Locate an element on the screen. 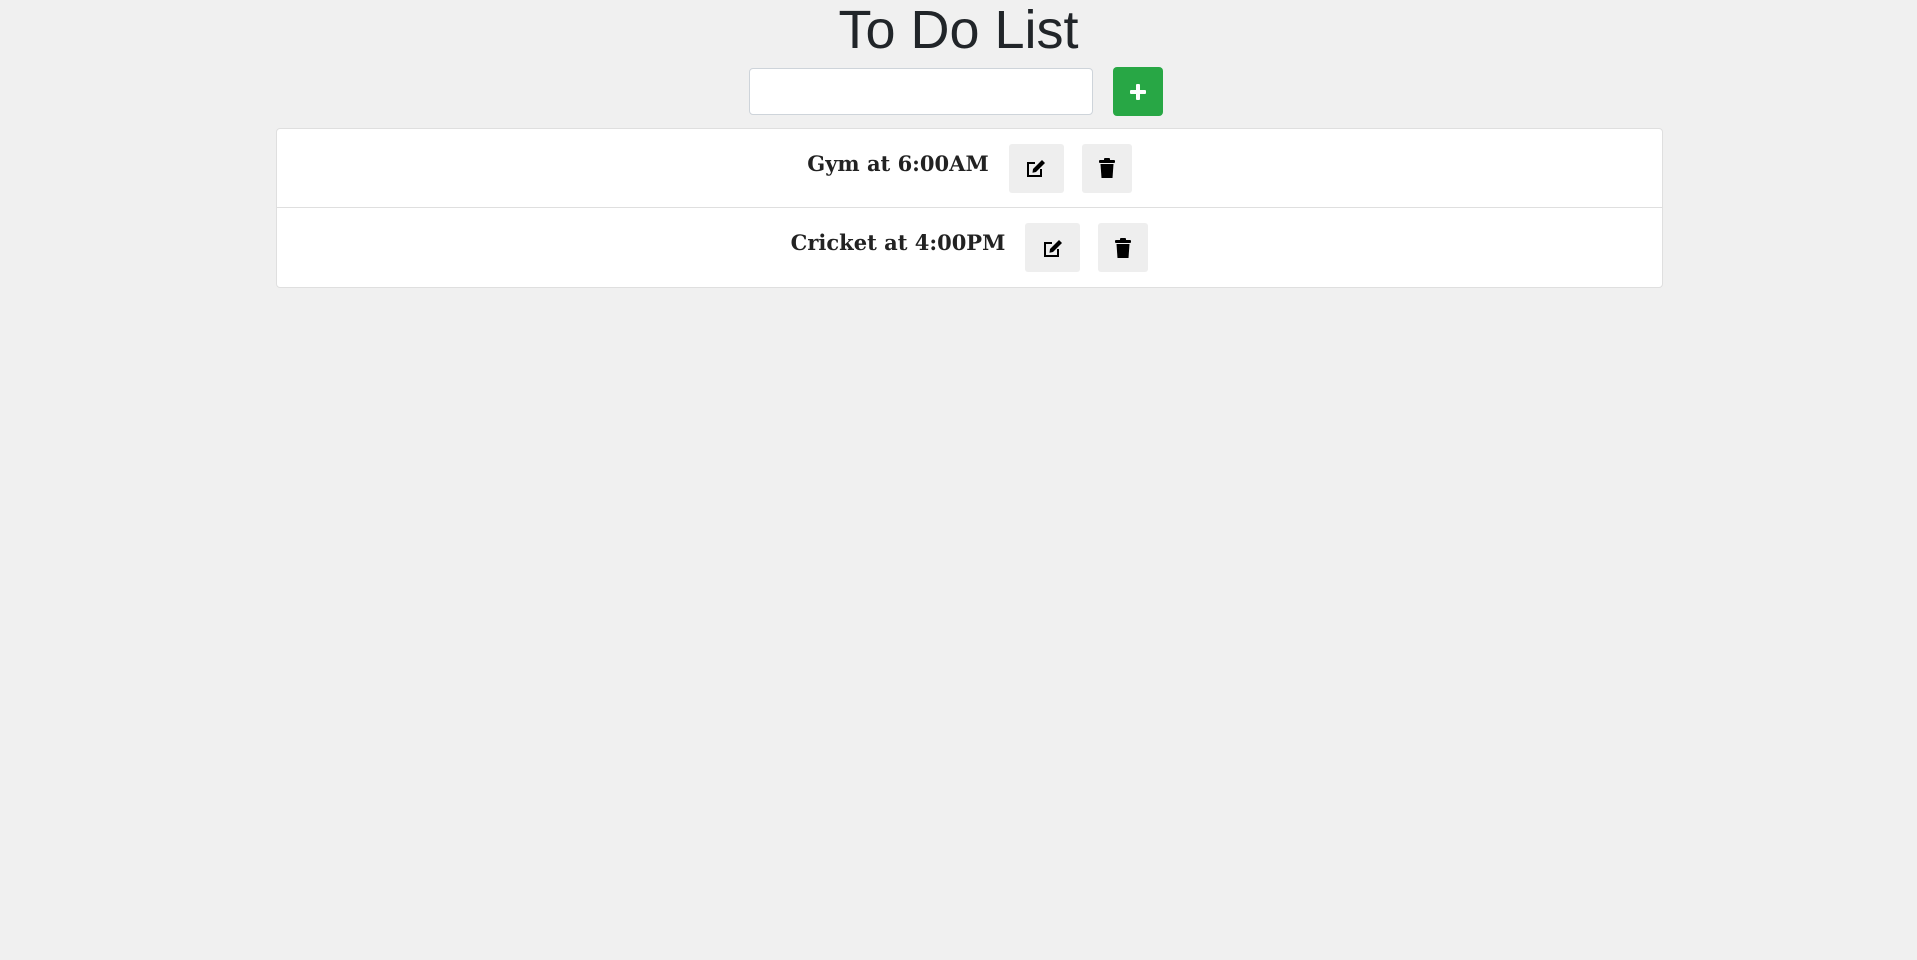  plus-icon is located at coordinates (1138, 92).